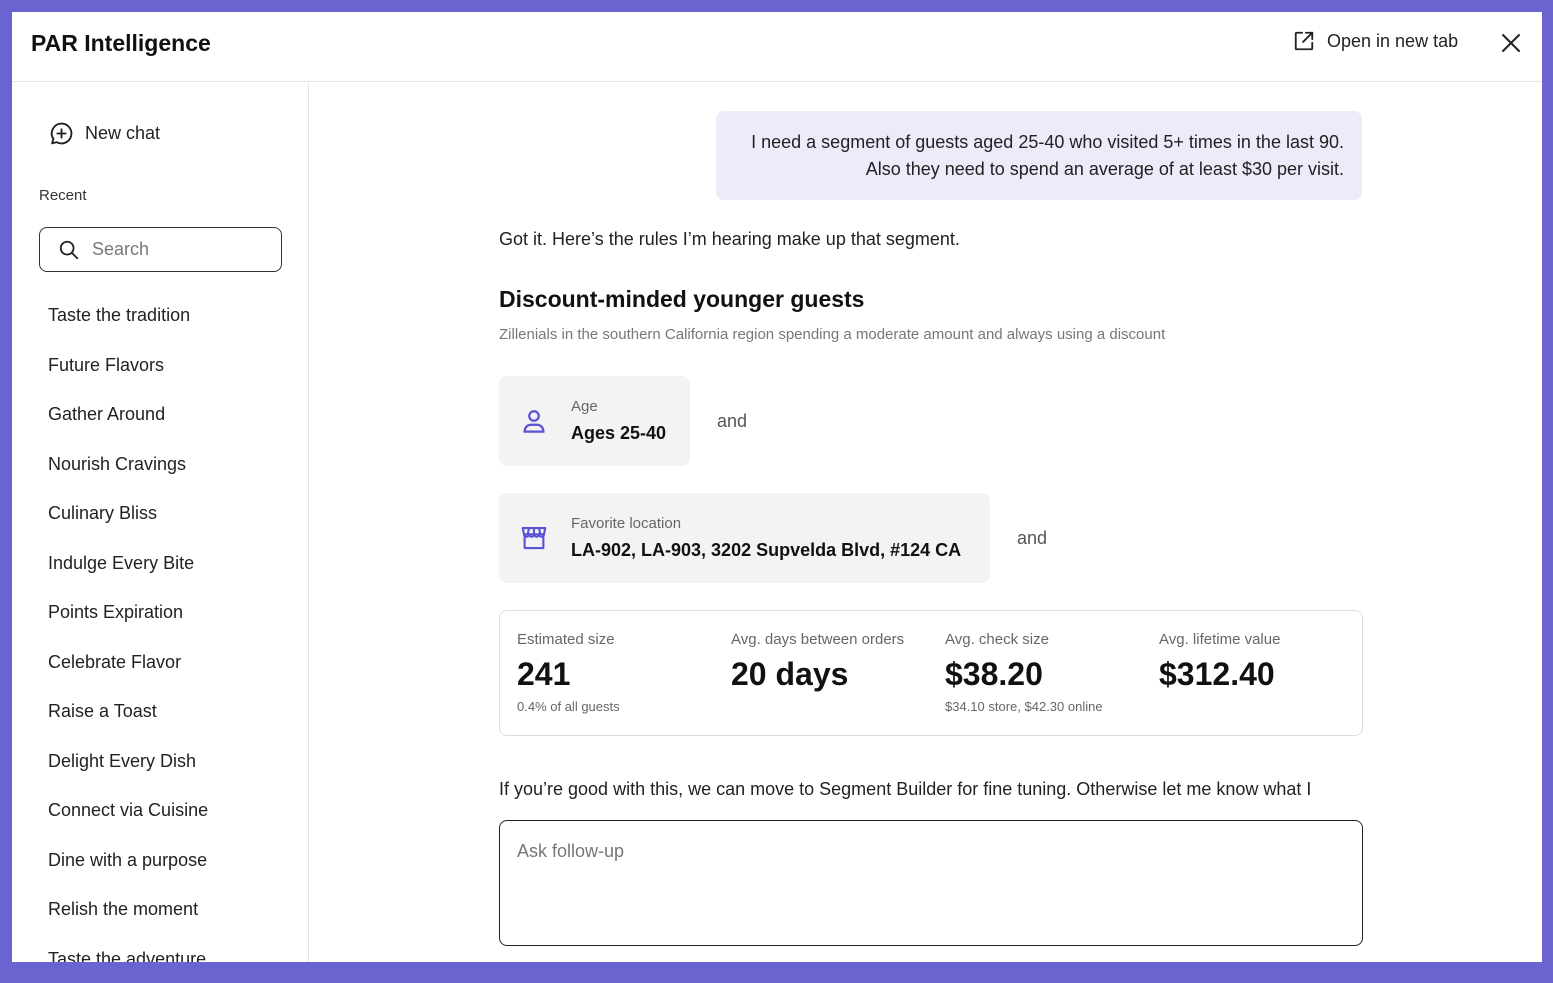 This screenshot has width=1553, height=983. I want to click on stat-subtext: 0.4% of all guests, so click(568, 706).